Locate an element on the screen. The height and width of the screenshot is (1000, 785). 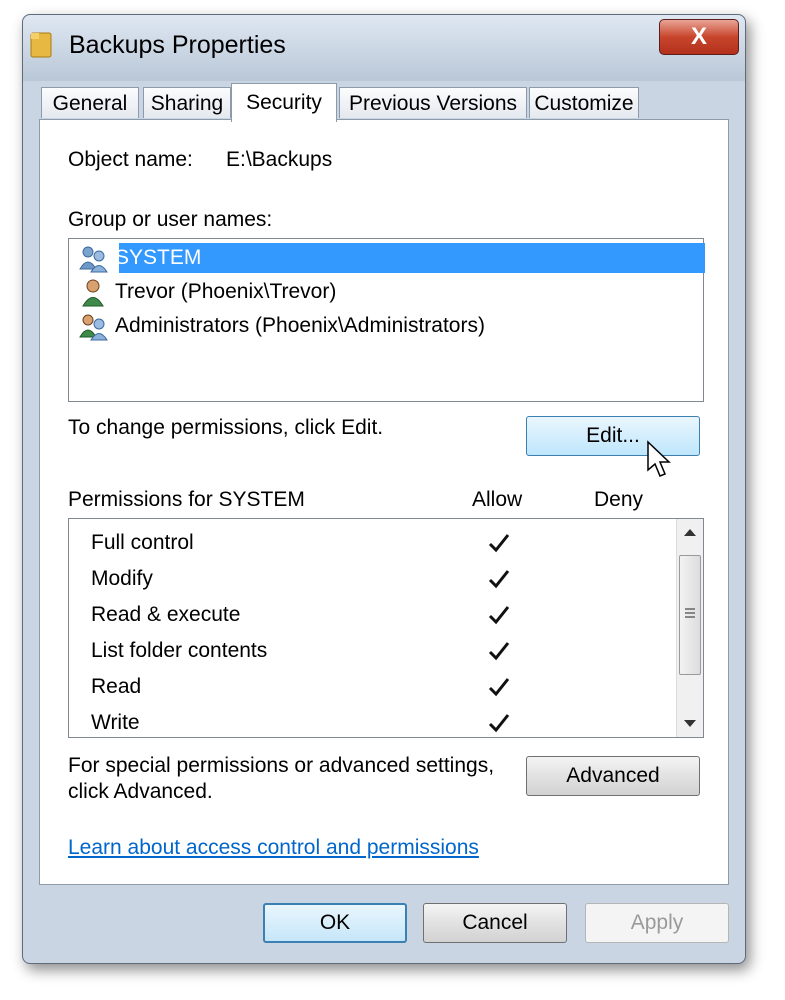
permission-row: Read is located at coordinates (381, 687).